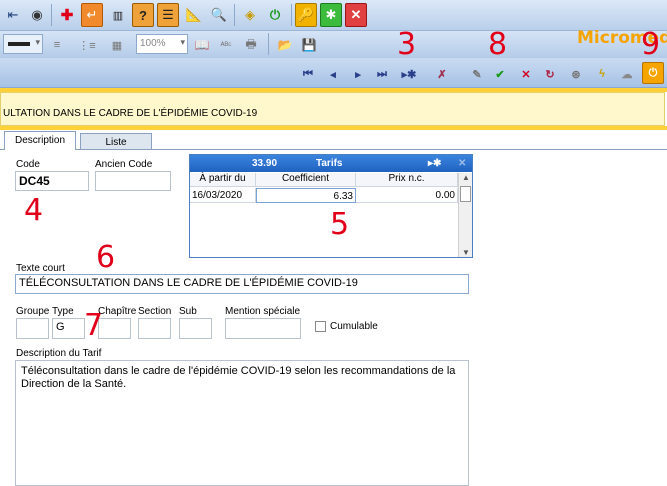  Describe the element at coordinates (306, 180) in the screenshot. I see `column-header-coefficient: Coefficient` at that location.